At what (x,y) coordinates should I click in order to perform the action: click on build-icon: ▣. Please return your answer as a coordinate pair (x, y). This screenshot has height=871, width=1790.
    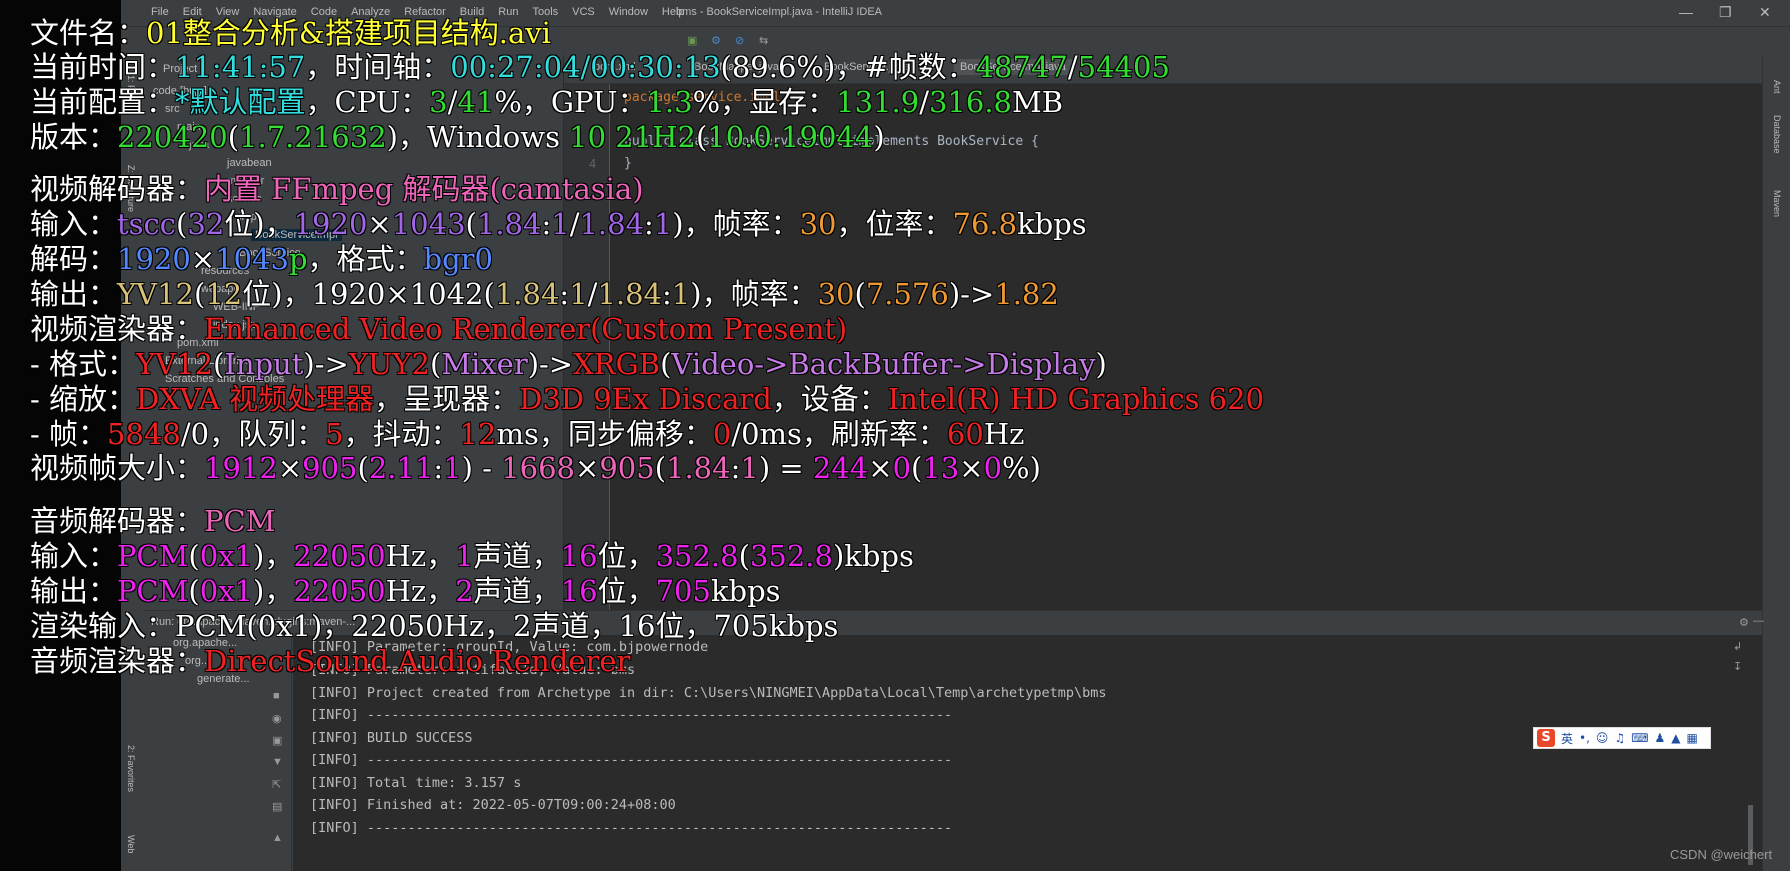
    Looking at the image, I should click on (692, 40).